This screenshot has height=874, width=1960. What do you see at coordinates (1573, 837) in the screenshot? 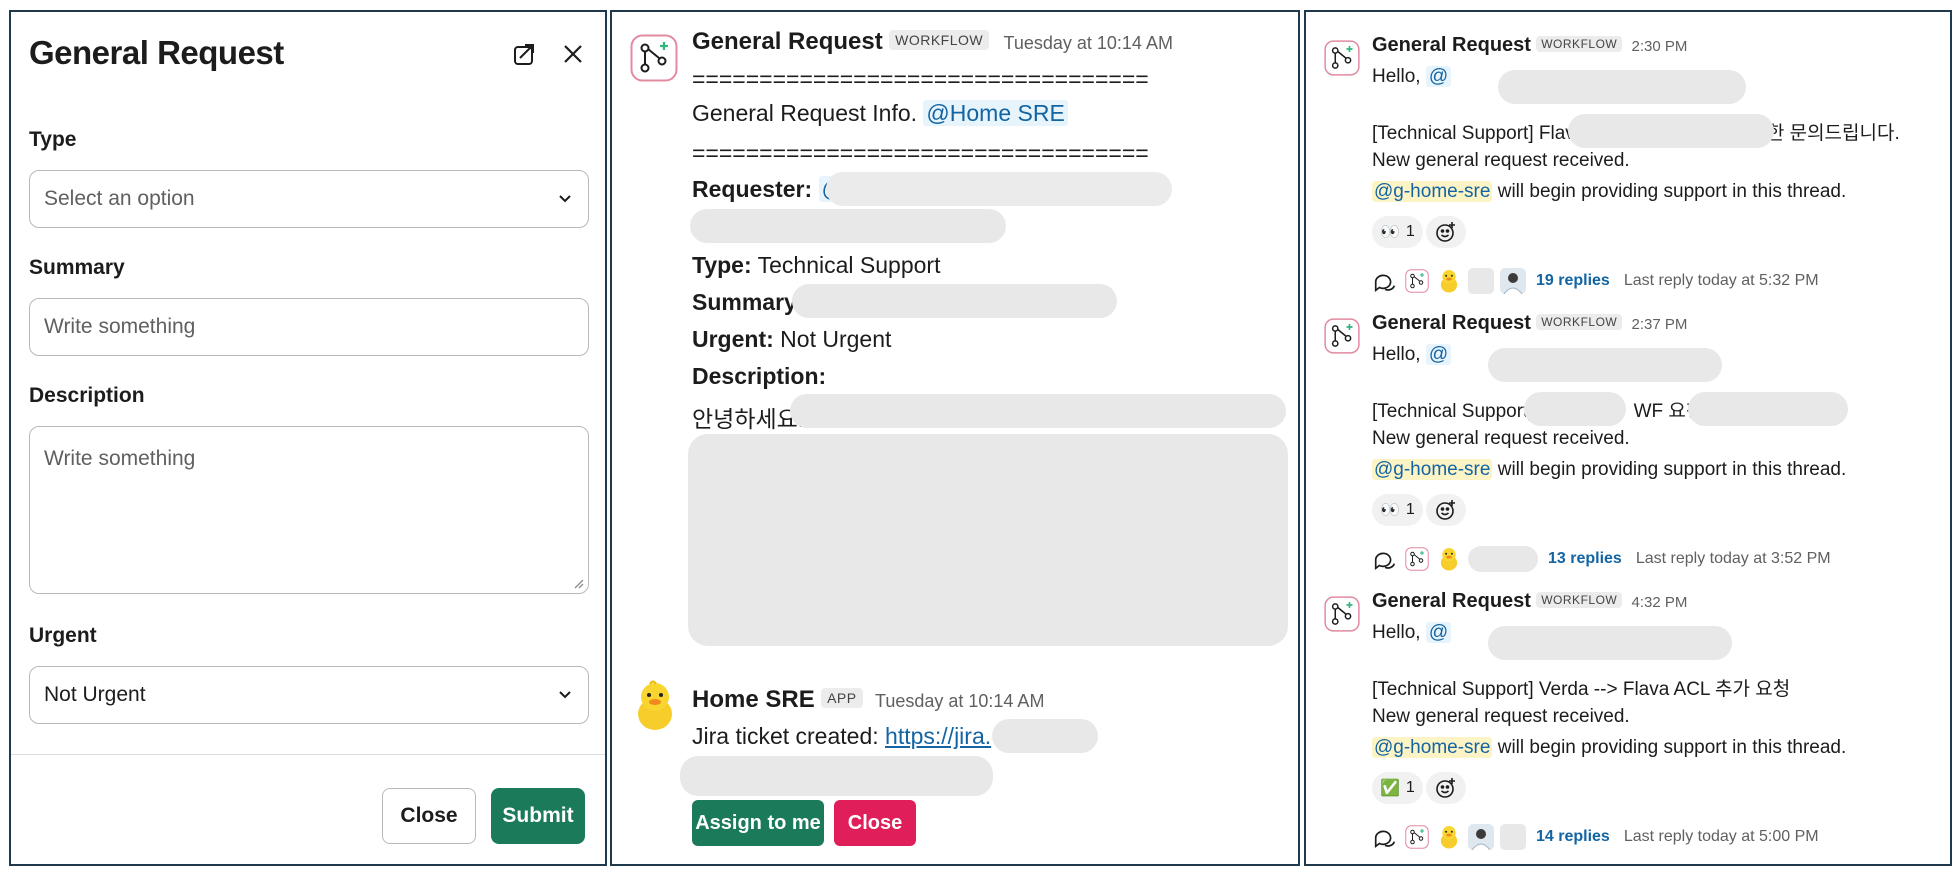
I see `replies-link: 14 replies` at bounding box center [1573, 837].